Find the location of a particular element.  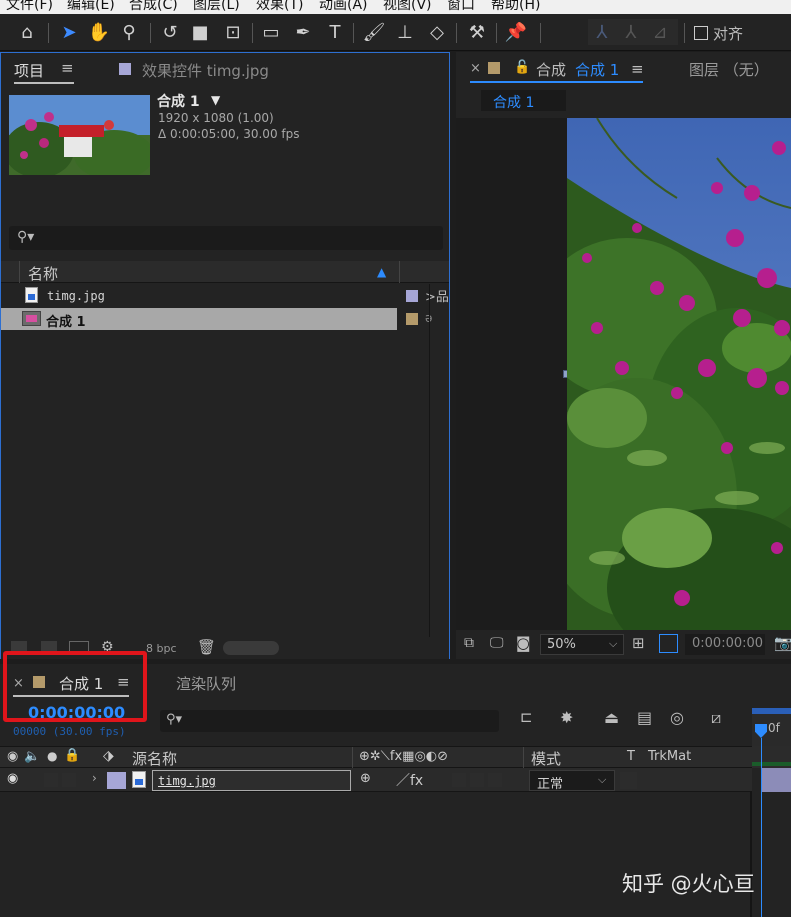

menu-composition: 合成(C) is located at coordinates (153, 7).